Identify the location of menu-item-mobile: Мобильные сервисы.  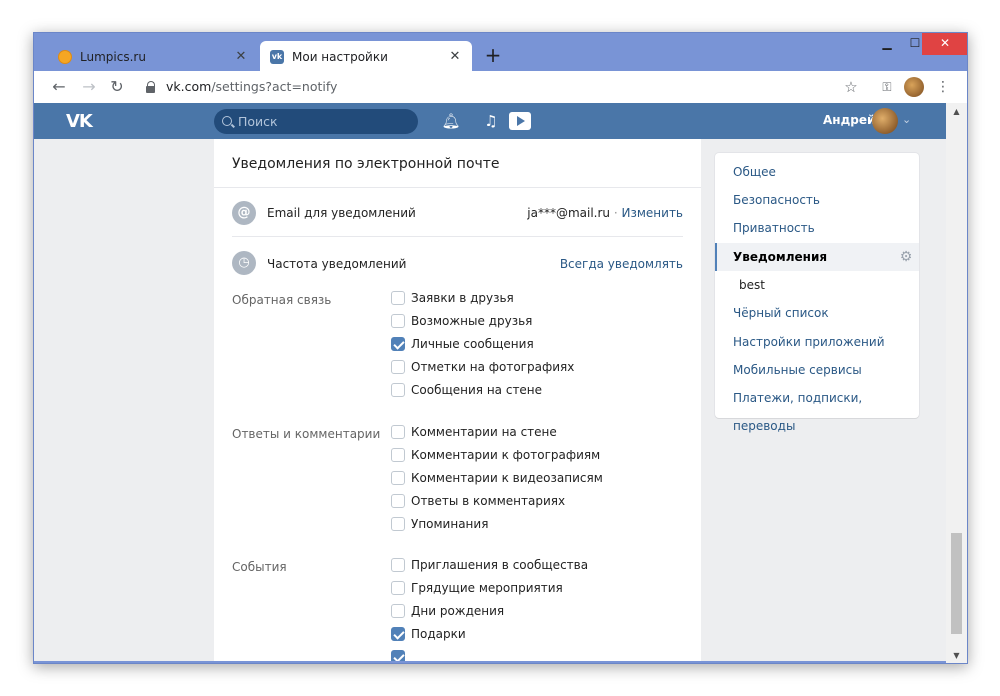
(817, 370).